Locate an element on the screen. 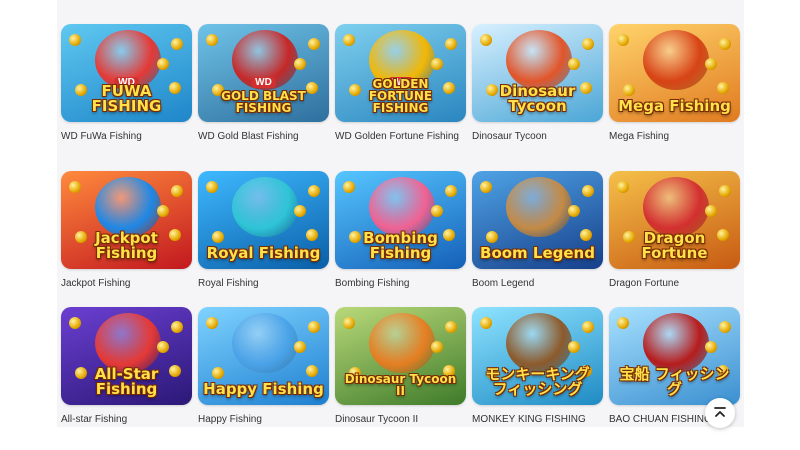 The height and width of the screenshot is (450, 800). game-thumbnail: Dinosaur Tycoon II is located at coordinates (400, 356).